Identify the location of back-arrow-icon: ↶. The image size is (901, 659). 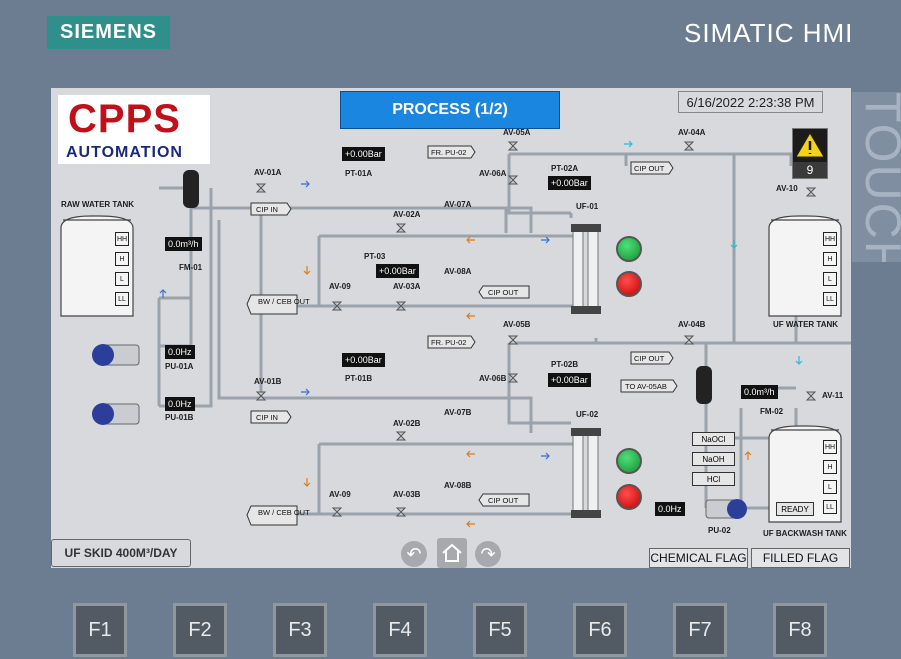
(414, 554).